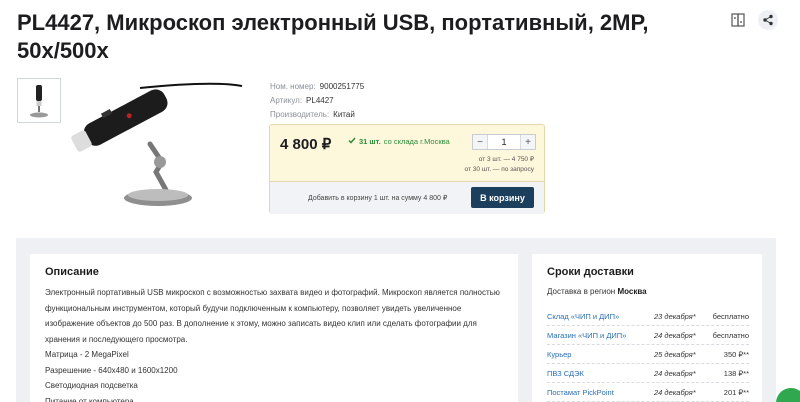 The height and width of the screenshot is (402, 800). What do you see at coordinates (600, 392) in the screenshot?
I see `delivery-method-link: Постамат PickPoint` at bounding box center [600, 392].